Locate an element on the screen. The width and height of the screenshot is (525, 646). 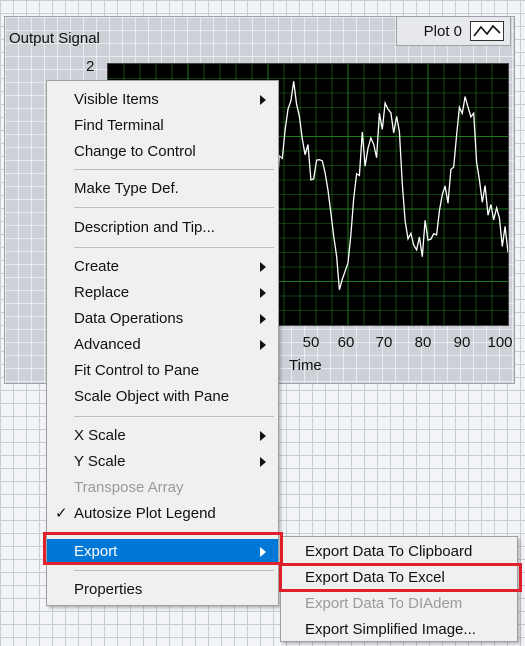
menu-item-change-to-control: Change to Control is located at coordinates (162, 152).